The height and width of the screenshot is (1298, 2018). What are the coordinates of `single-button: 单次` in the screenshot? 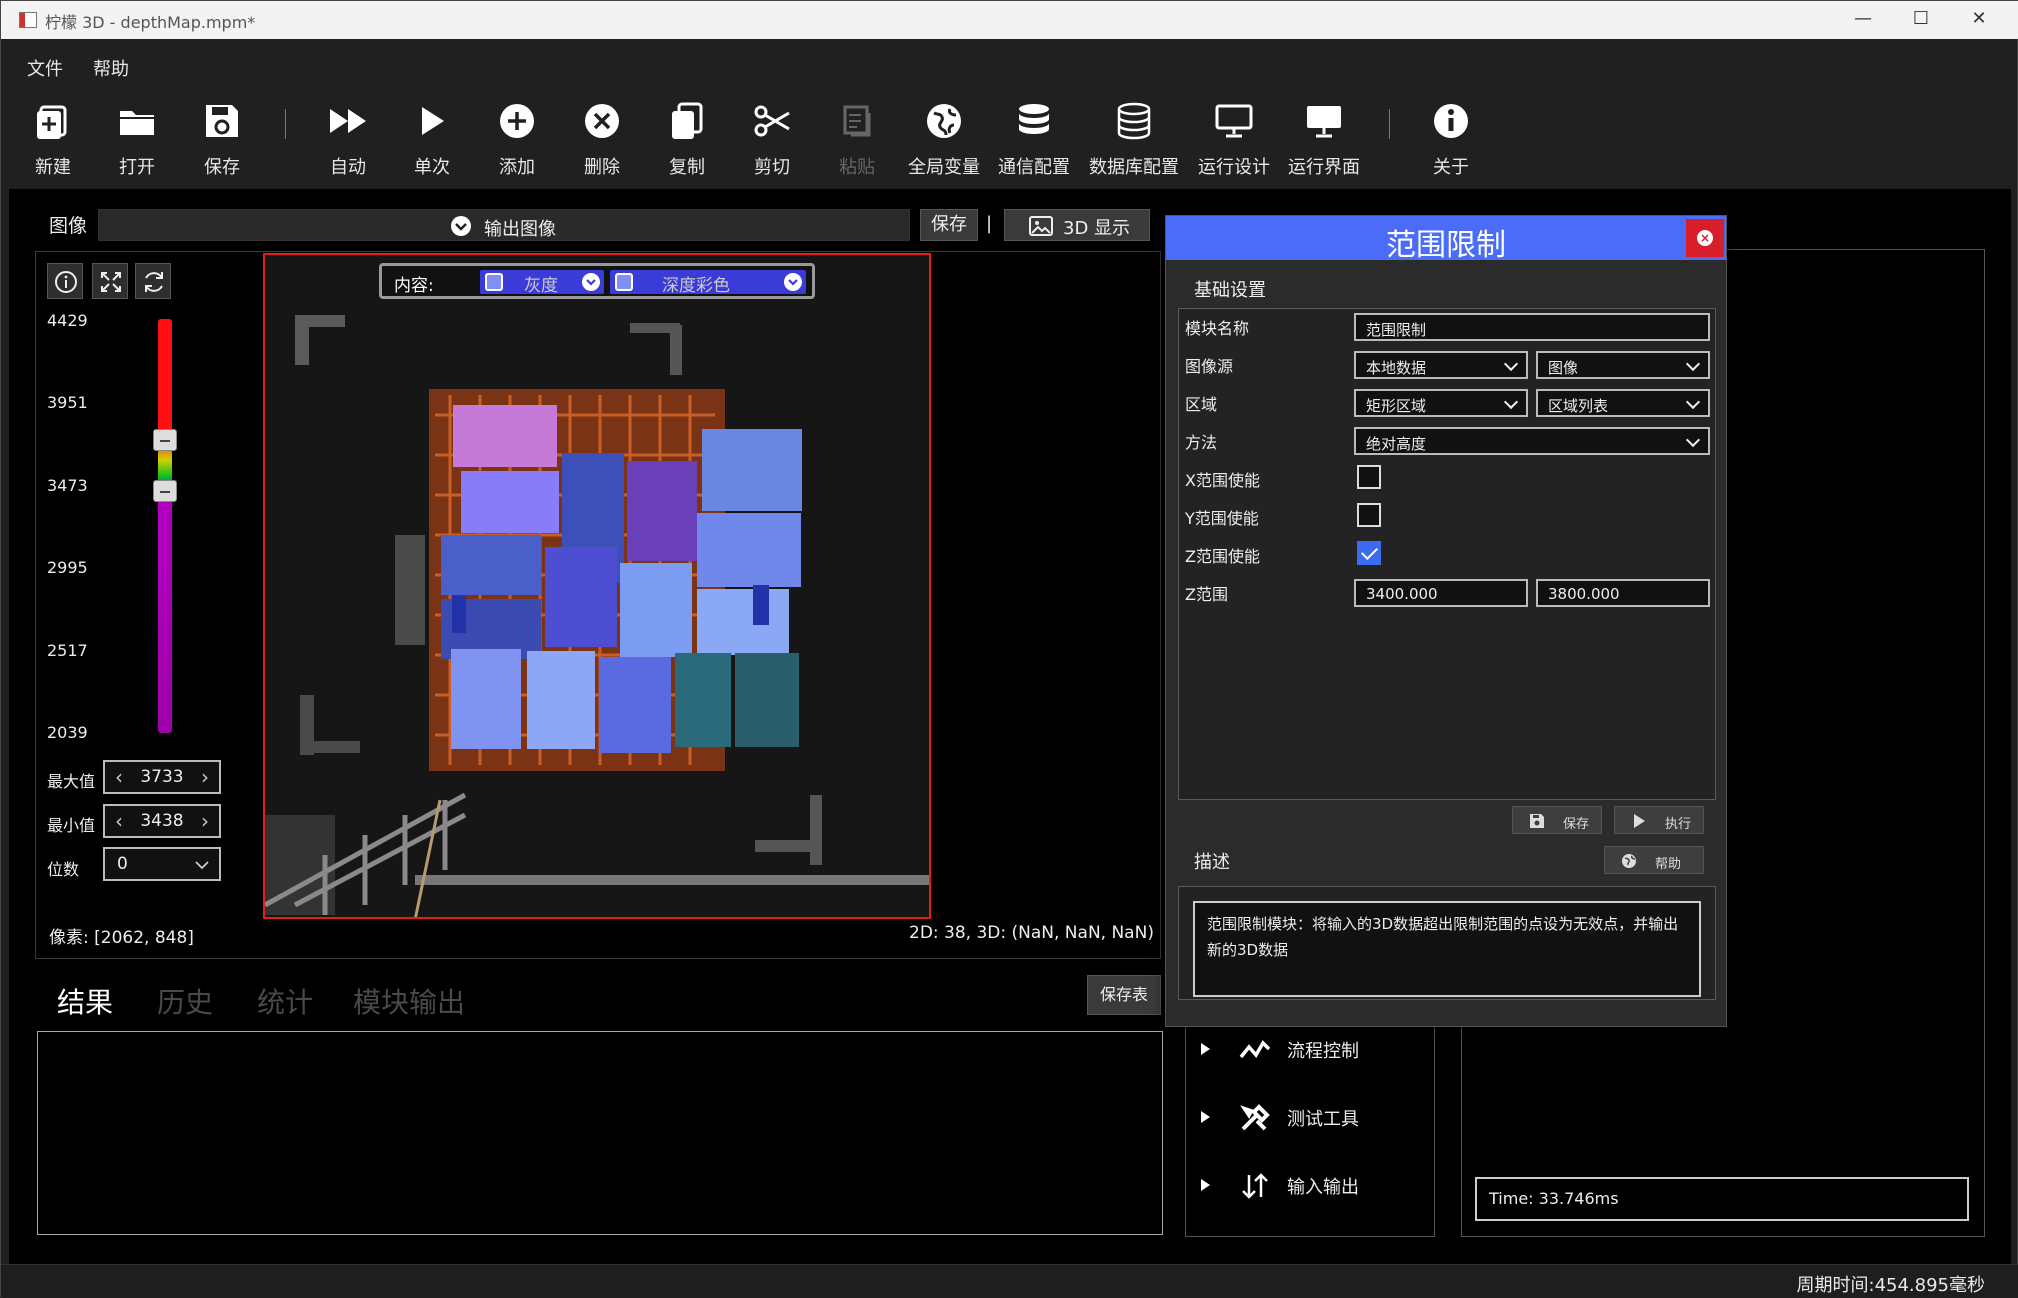 It's located at (432, 139).